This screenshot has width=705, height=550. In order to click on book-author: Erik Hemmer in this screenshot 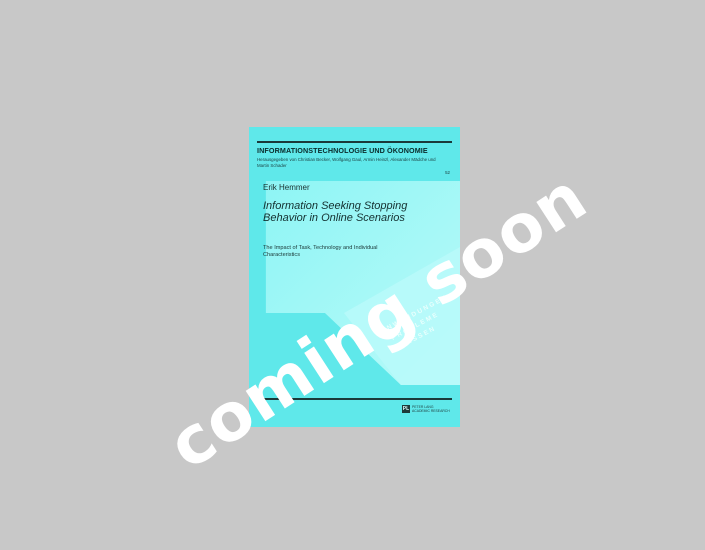, I will do `click(286, 187)`.